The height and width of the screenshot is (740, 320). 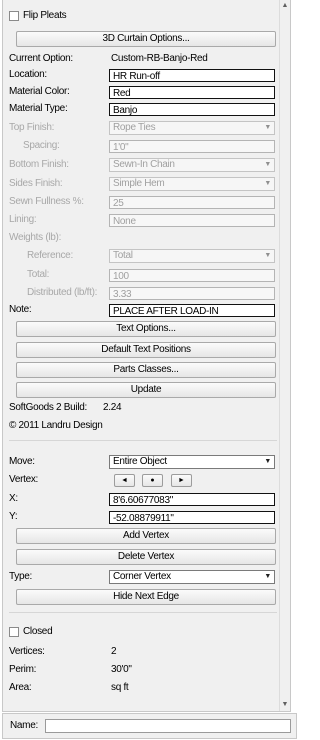 What do you see at coordinates (14, 632) in the screenshot?
I see `closed-checkbox` at bounding box center [14, 632].